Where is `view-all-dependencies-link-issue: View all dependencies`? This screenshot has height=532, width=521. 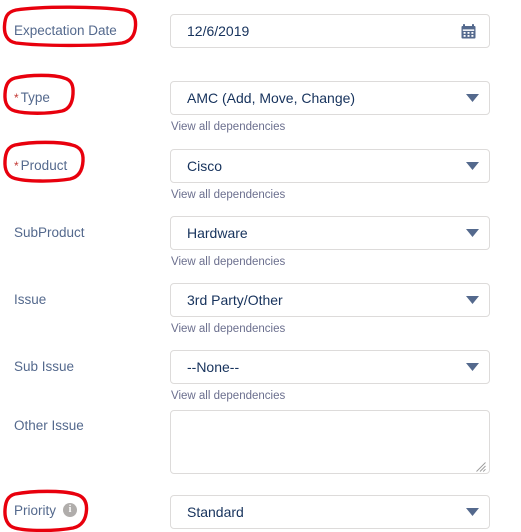 view-all-dependencies-link-issue: View all dependencies is located at coordinates (228, 329).